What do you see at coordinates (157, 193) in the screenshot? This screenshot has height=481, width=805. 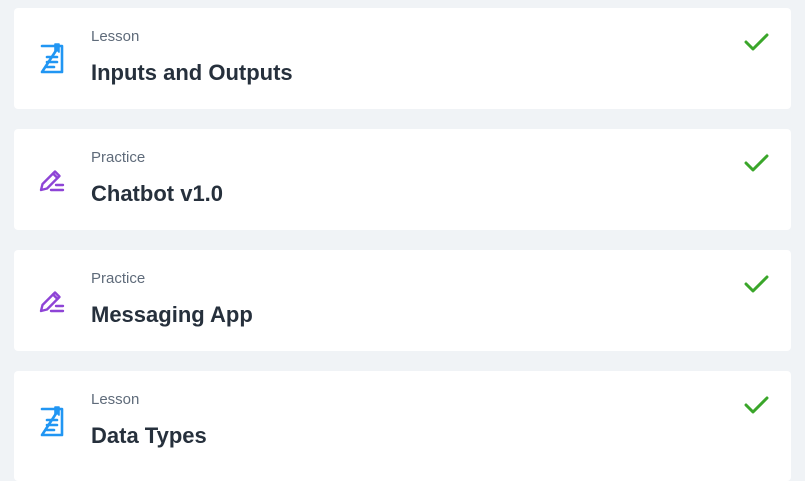 I see `item-title: Chatbot v1.0` at bounding box center [157, 193].